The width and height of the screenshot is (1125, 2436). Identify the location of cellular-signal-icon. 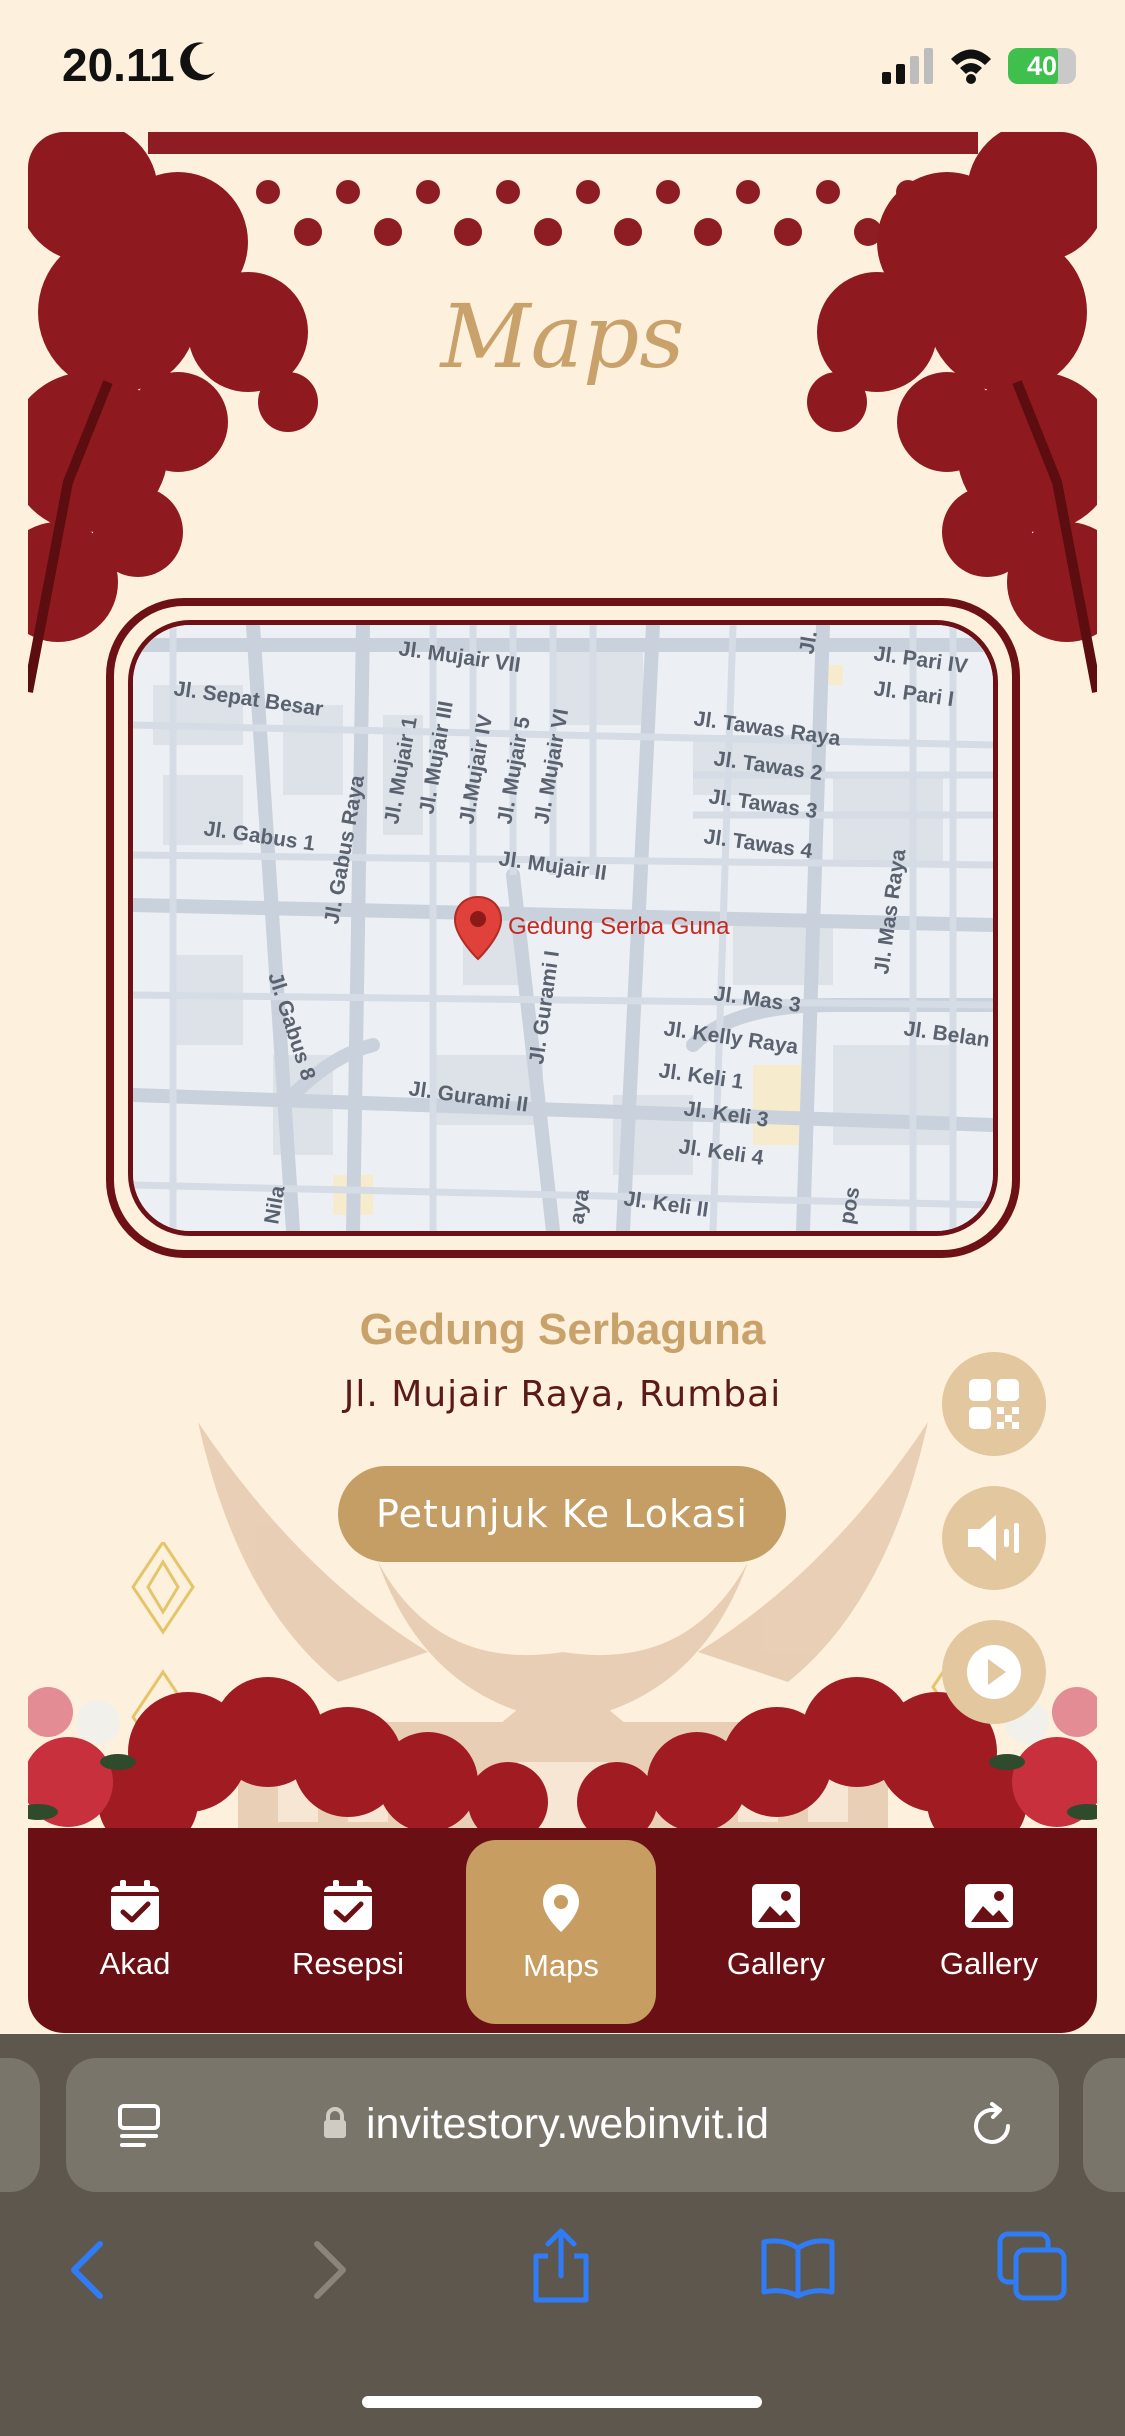
(908, 68).